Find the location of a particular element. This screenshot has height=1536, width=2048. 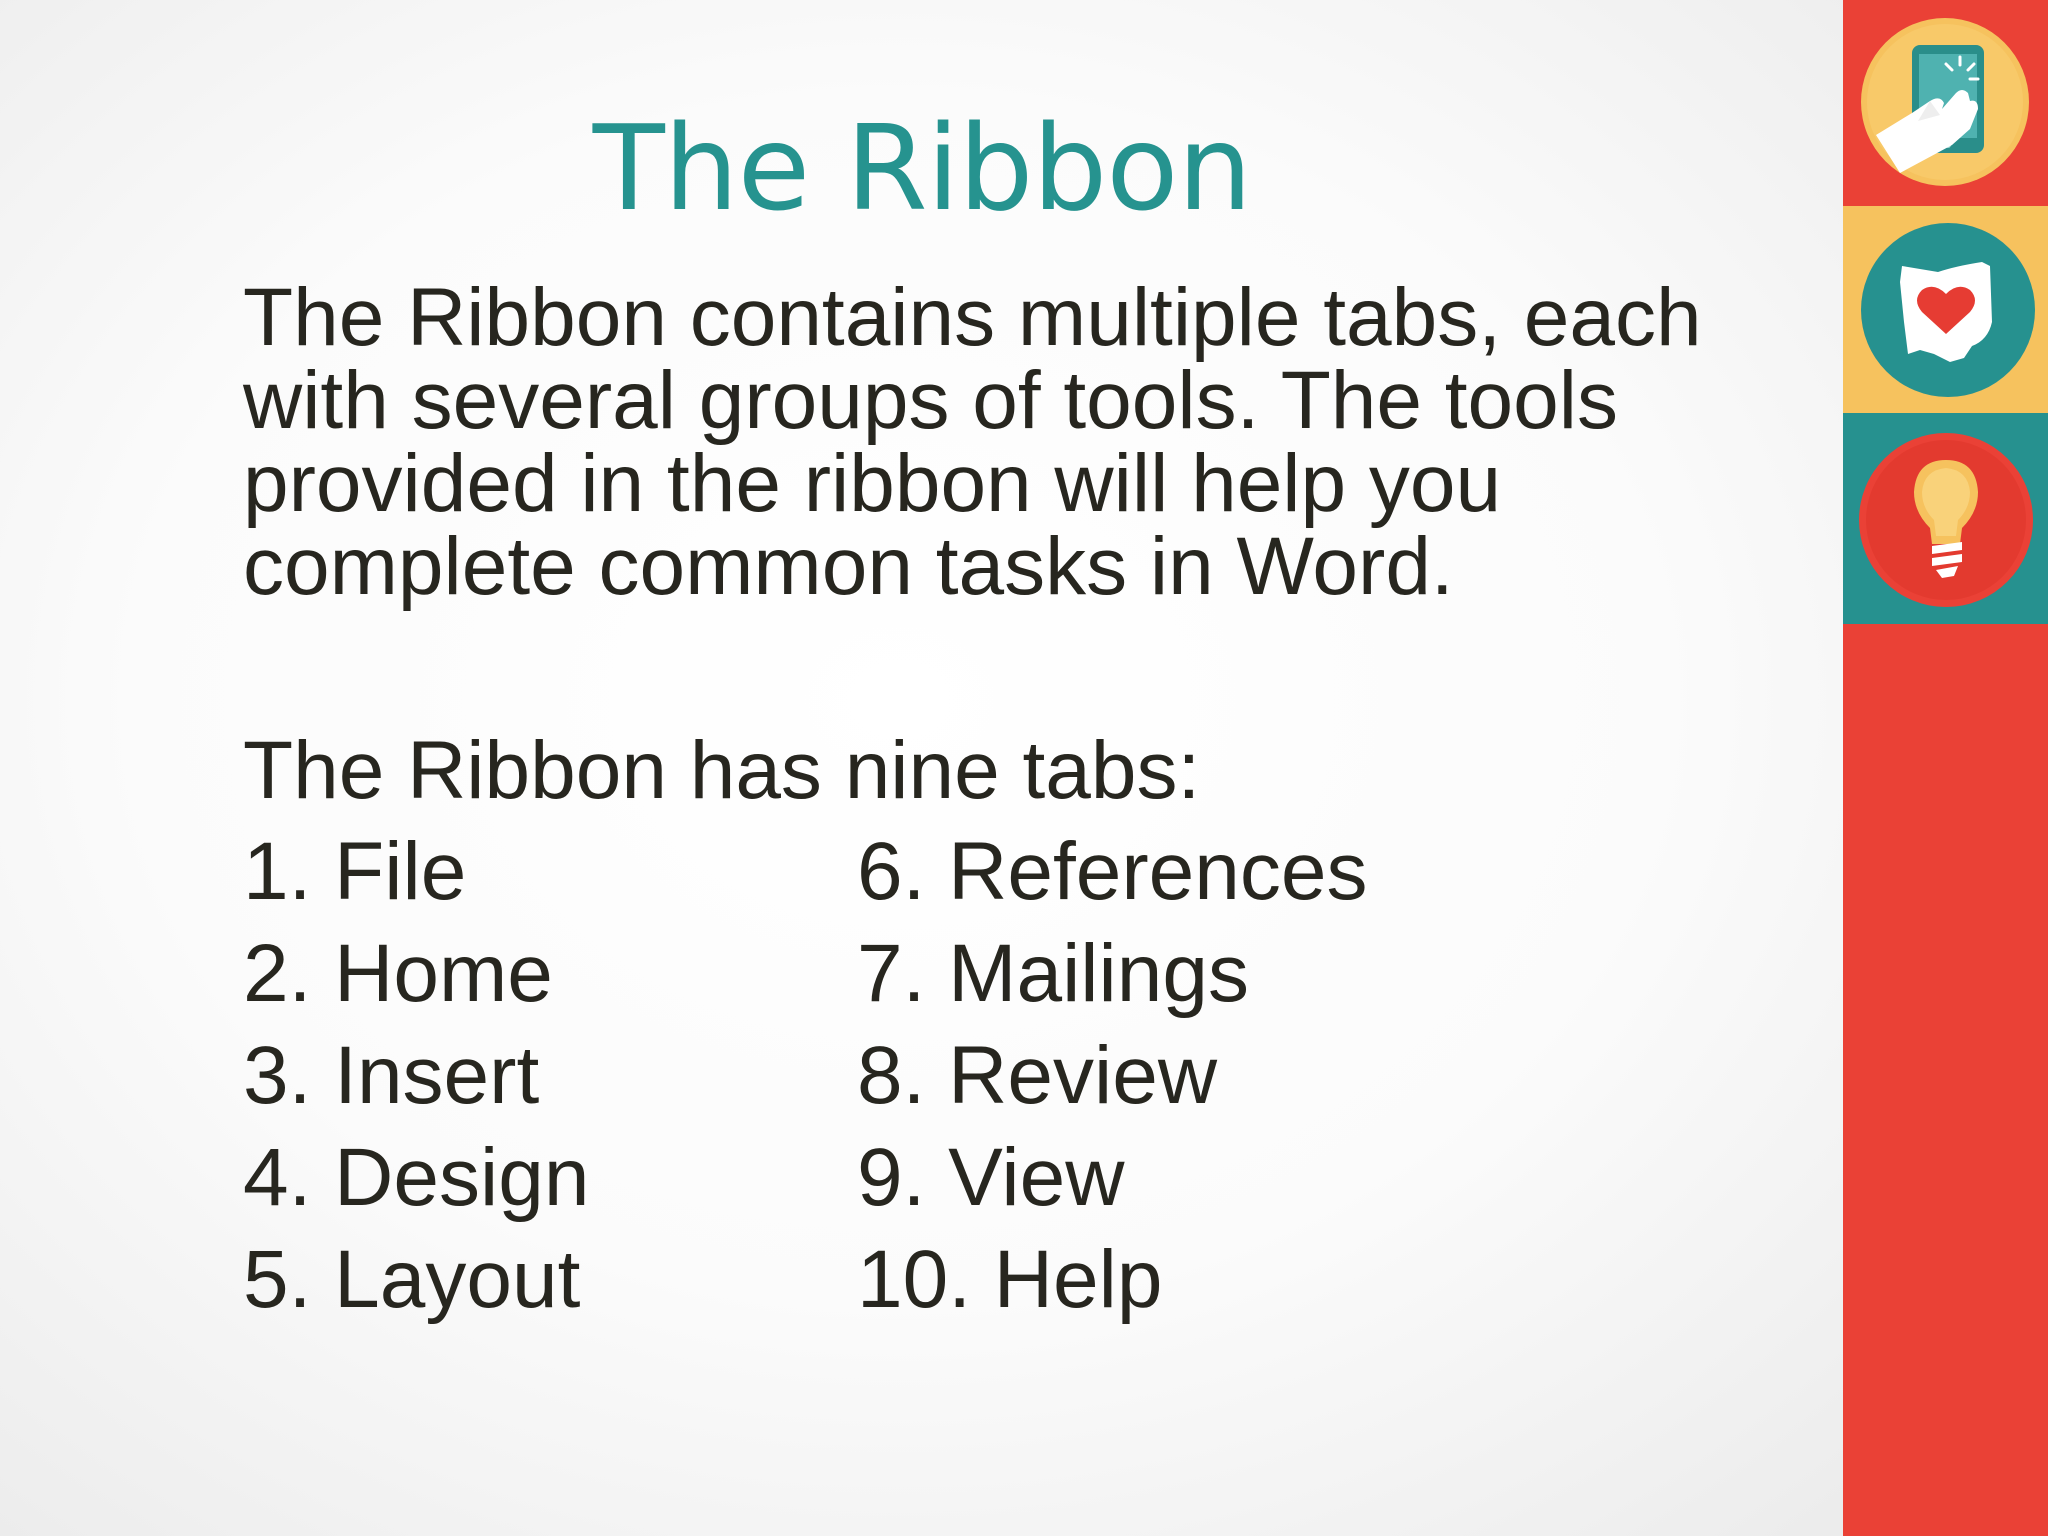

intro-line: with several groups of tools. The tools is located at coordinates (930, 400).